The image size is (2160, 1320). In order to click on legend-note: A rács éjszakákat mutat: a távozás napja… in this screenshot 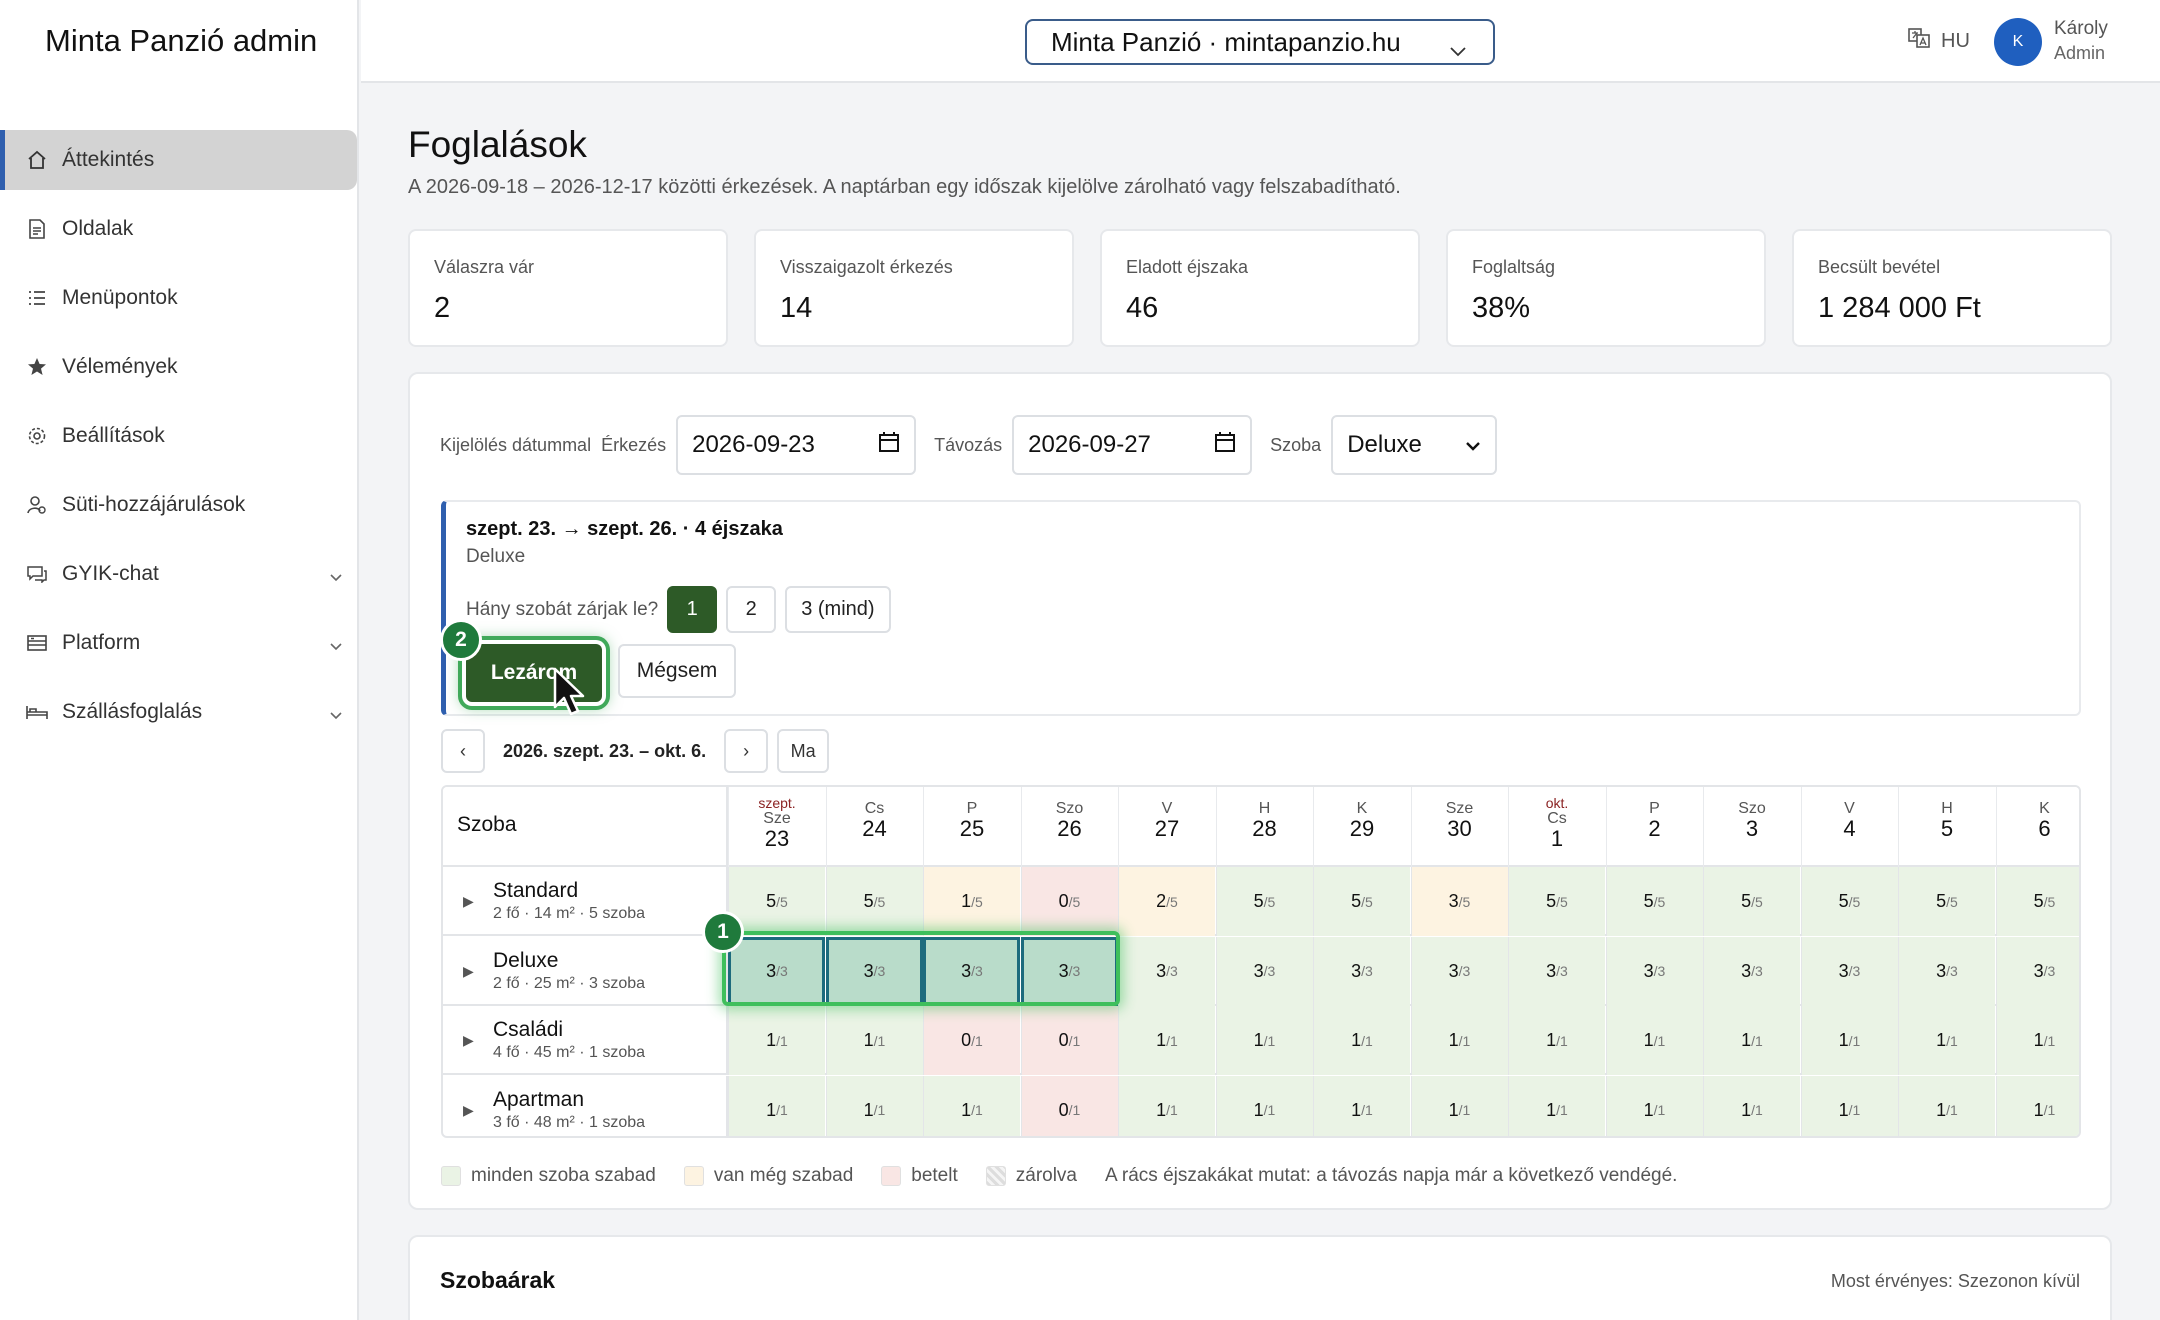, I will do `click(1391, 1175)`.